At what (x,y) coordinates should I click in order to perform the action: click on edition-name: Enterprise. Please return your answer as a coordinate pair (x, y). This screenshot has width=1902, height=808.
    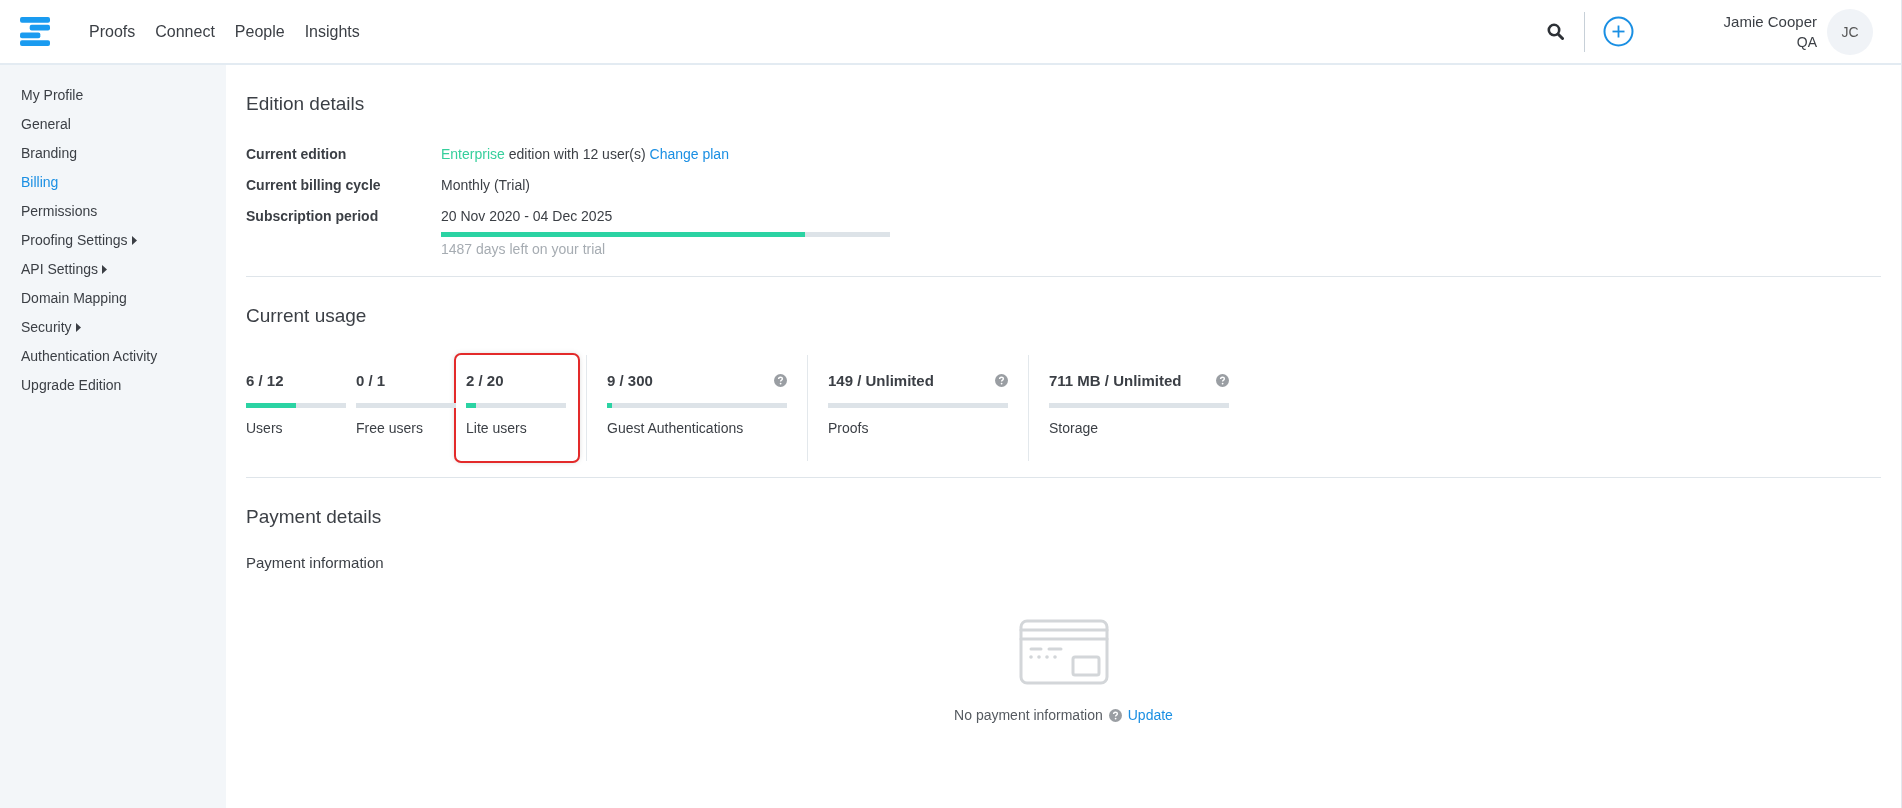
    Looking at the image, I should click on (473, 154).